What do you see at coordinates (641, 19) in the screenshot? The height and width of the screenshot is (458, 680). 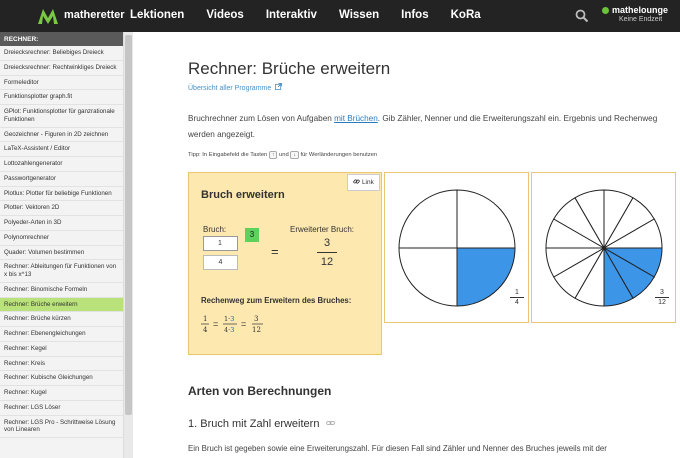 I see `user-status: Keine Endzeit` at bounding box center [641, 19].